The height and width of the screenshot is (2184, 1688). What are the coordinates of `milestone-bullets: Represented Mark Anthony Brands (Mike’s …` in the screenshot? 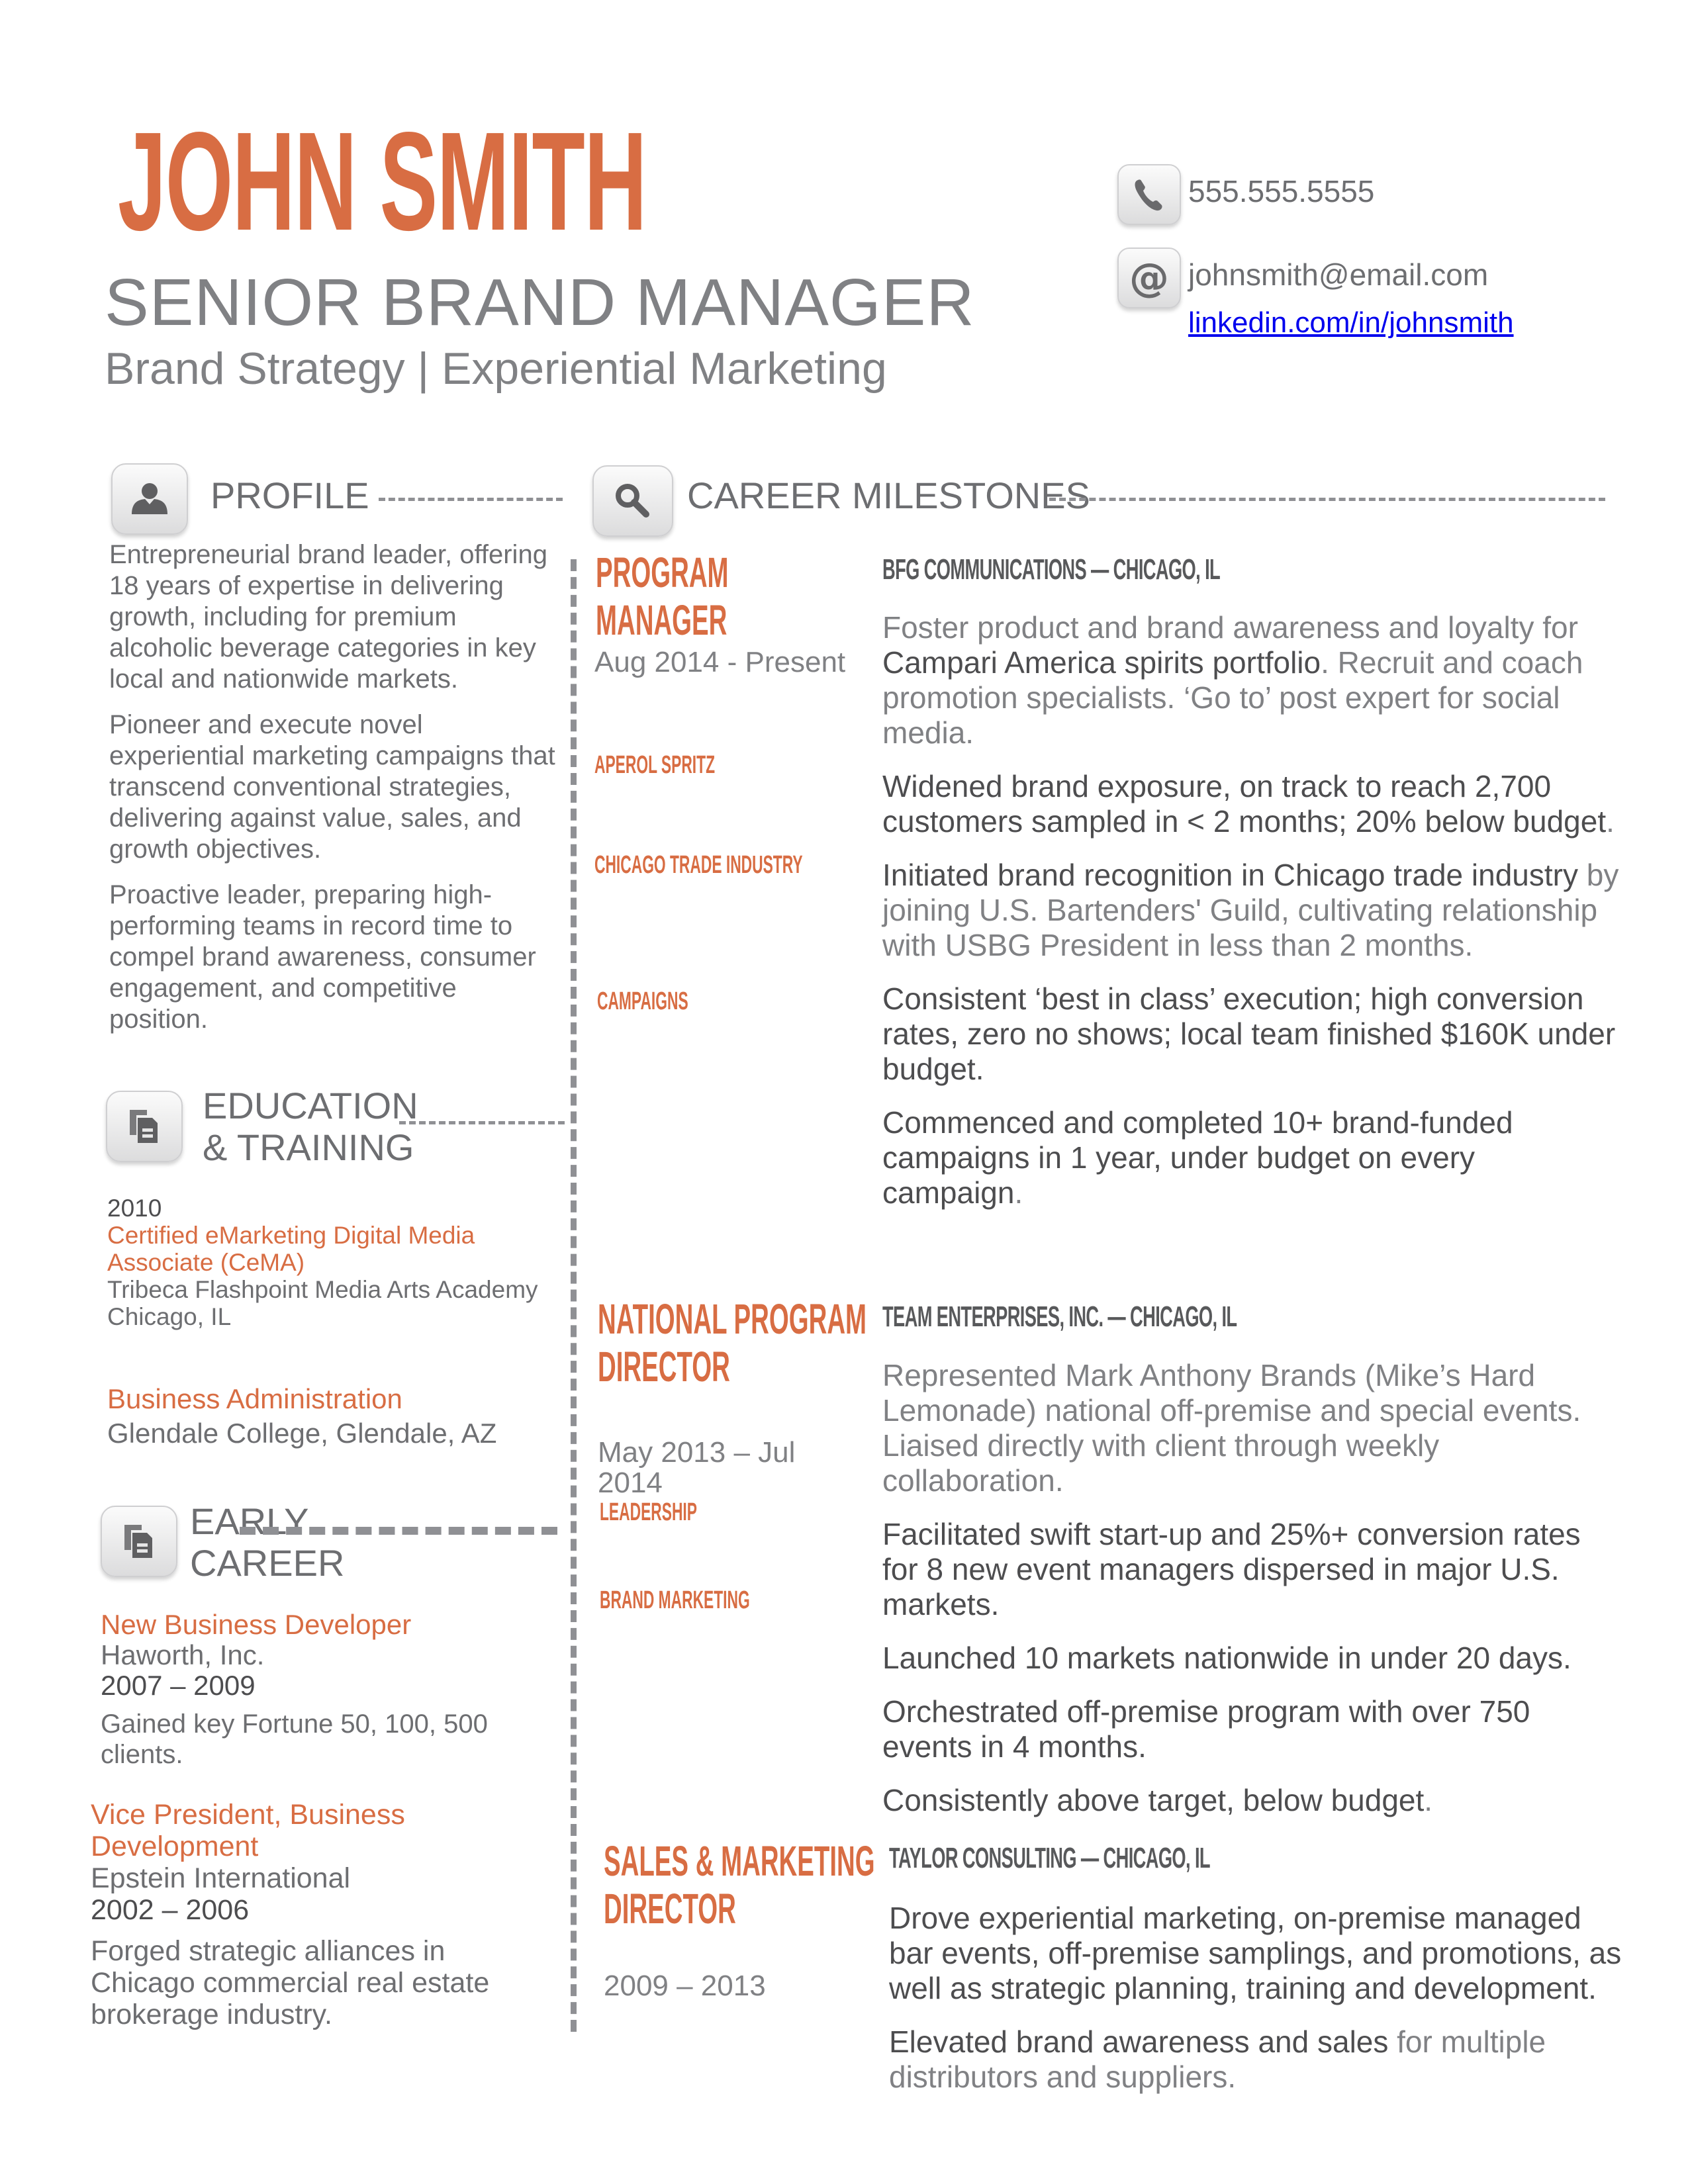 It's located at (1253, 1598).